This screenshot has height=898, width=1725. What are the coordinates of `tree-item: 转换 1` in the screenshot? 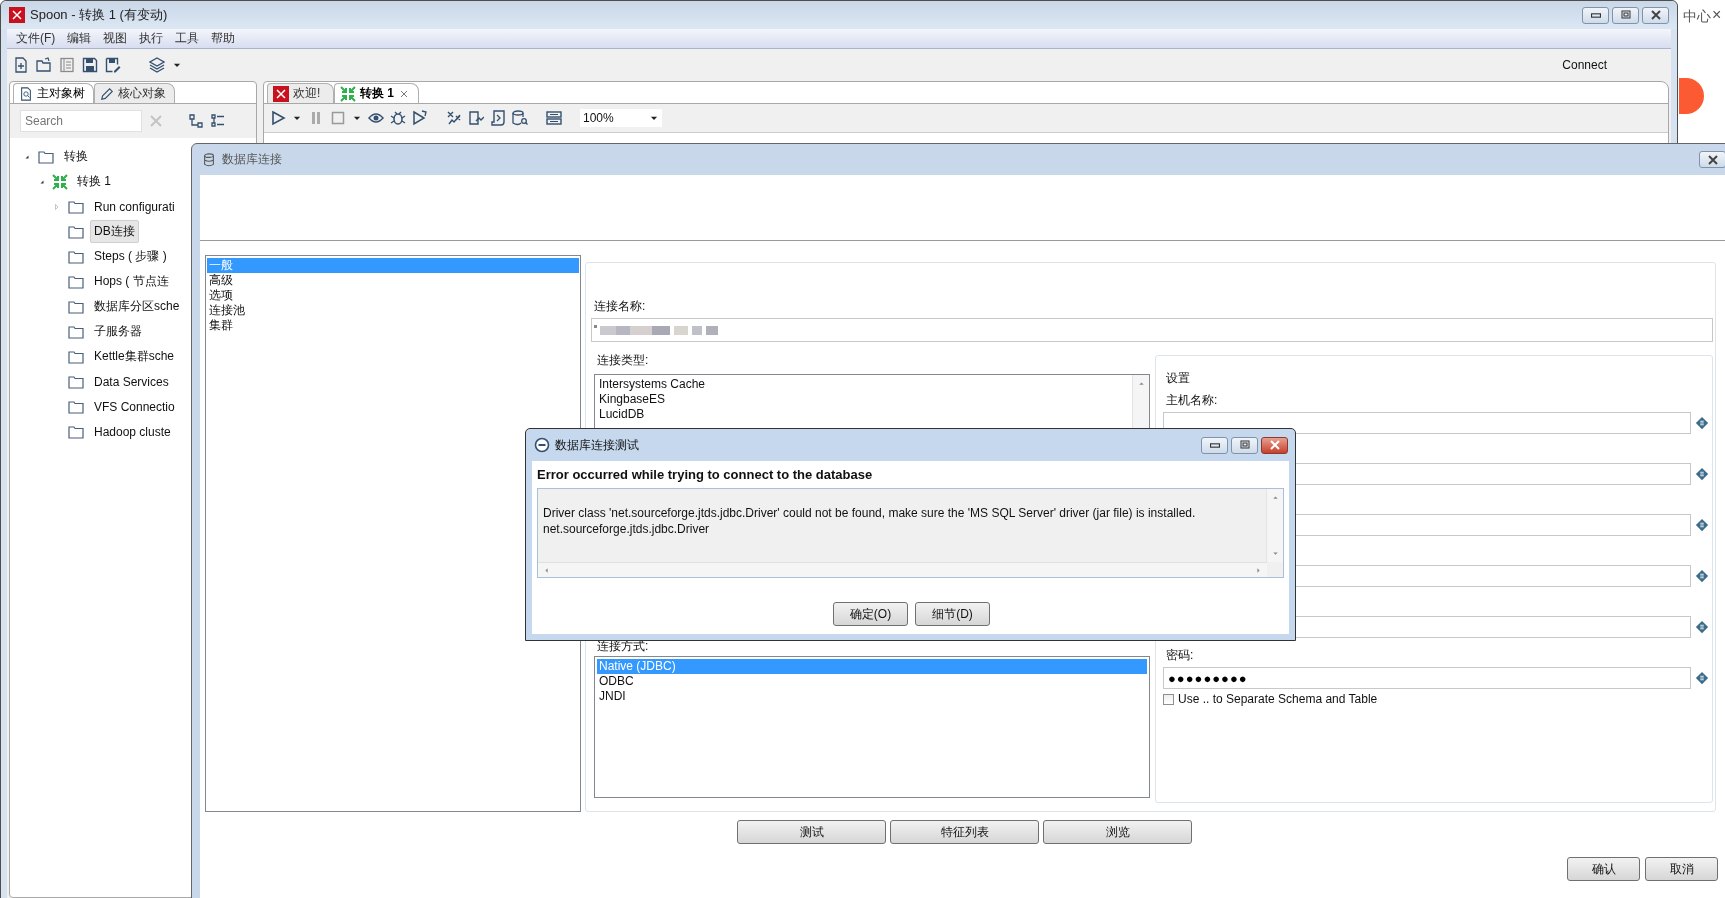 It's located at (94, 181).